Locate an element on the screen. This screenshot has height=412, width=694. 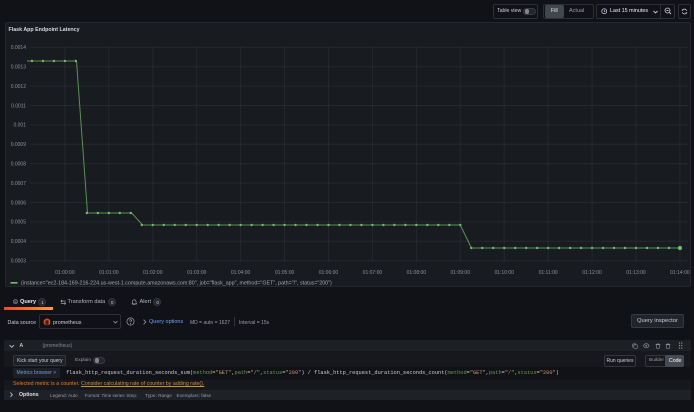
svg-text: 01:05:00 is located at coordinates (285, 273).